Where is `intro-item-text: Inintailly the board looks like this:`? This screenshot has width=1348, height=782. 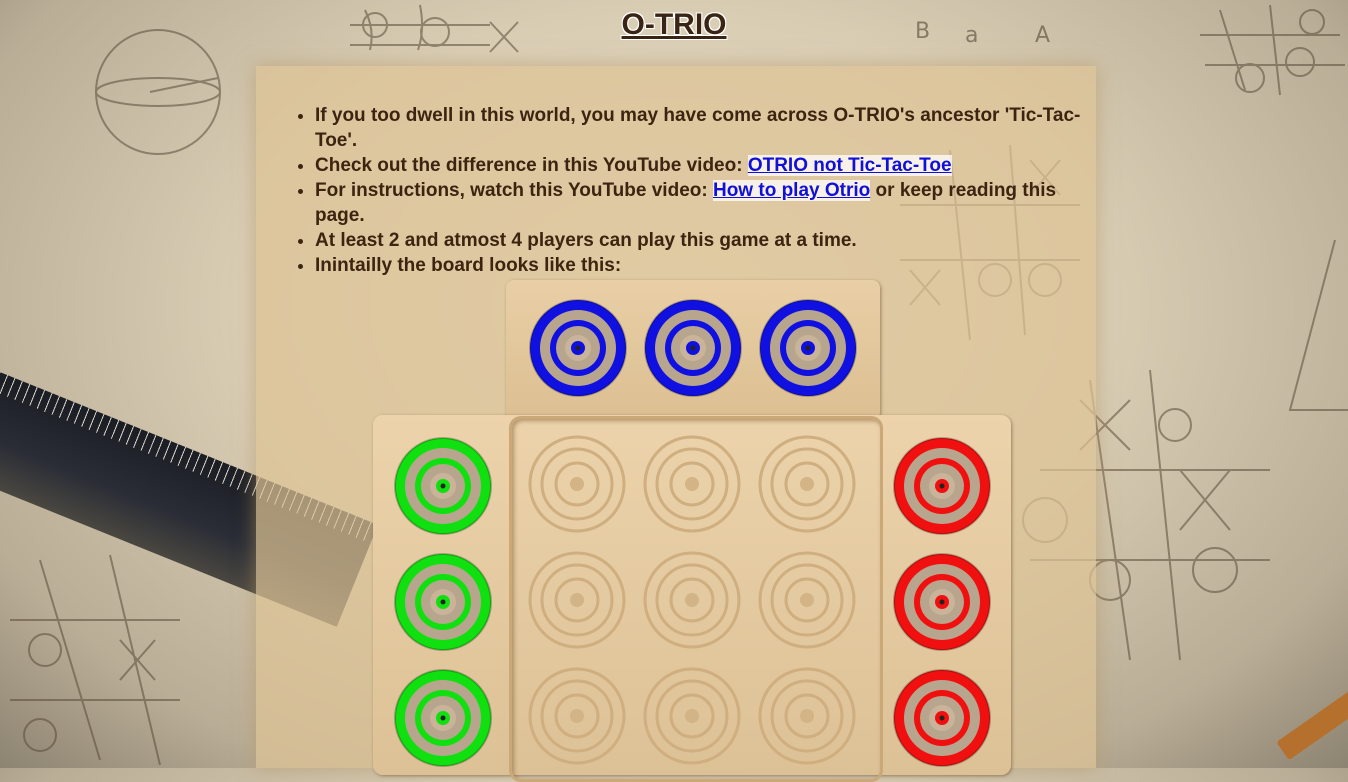 intro-item-text: Inintailly the board looks like this: is located at coordinates (468, 265).